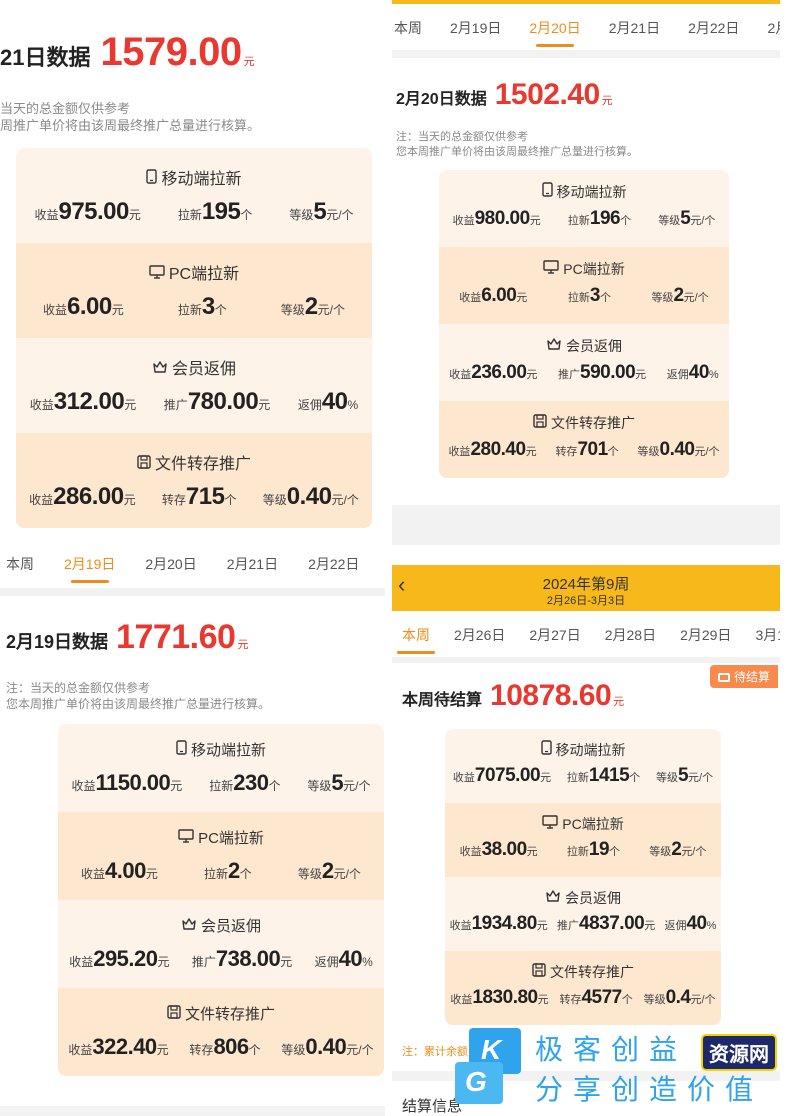  Describe the element at coordinates (499, 924) in the screenshot. I see `stat-item: 收益 1934.80 元` at that location.